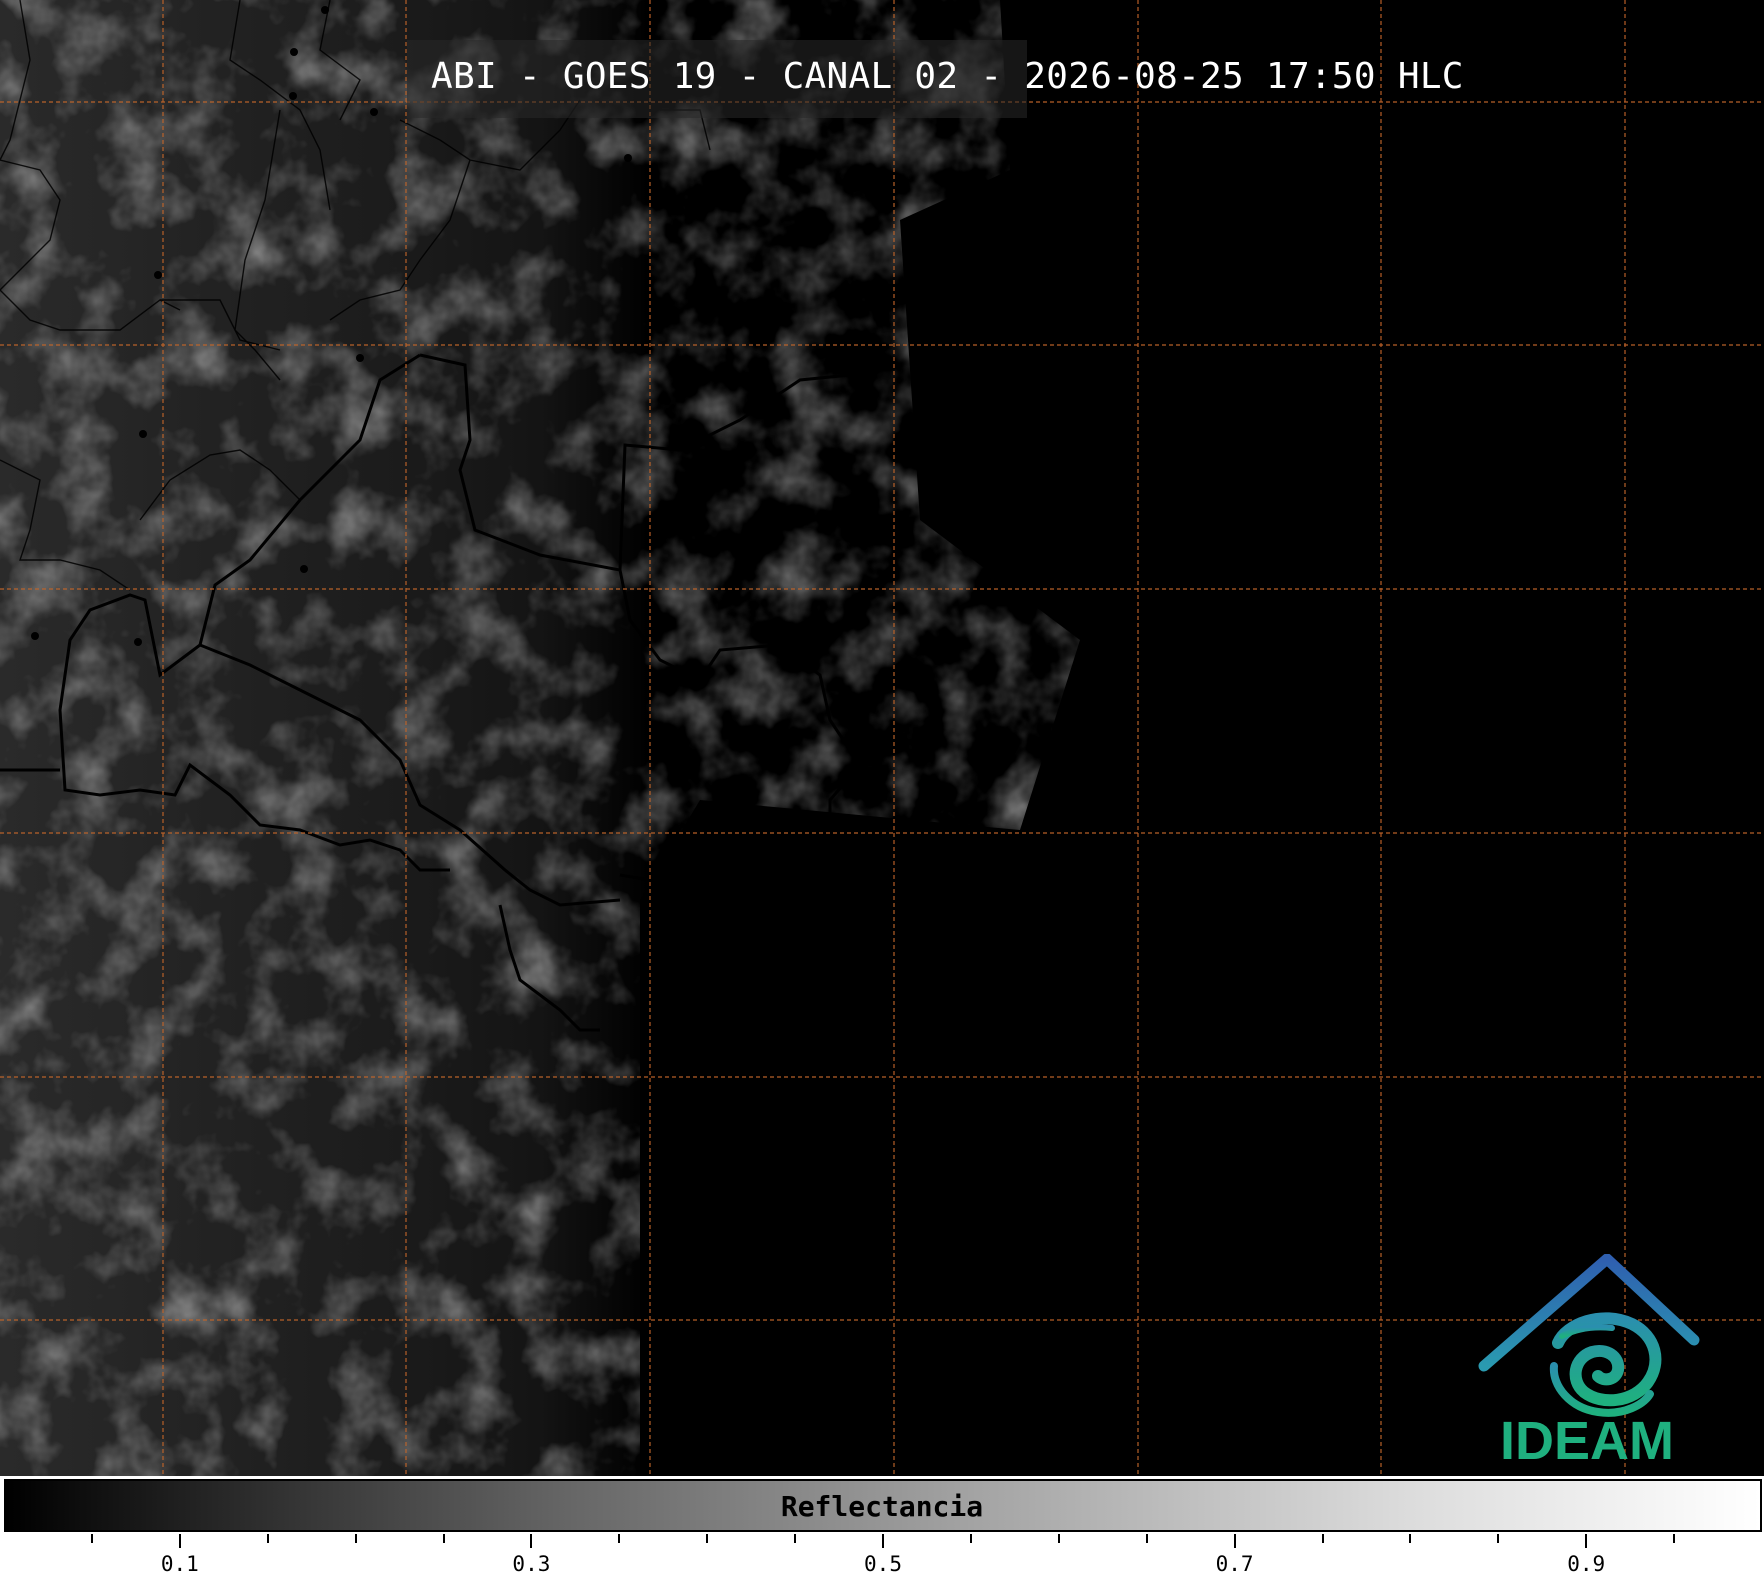  I want to click on colorbar: Reflectancia 0.1 0.3 0.5 0.7 0.9, so click(882, 1526).